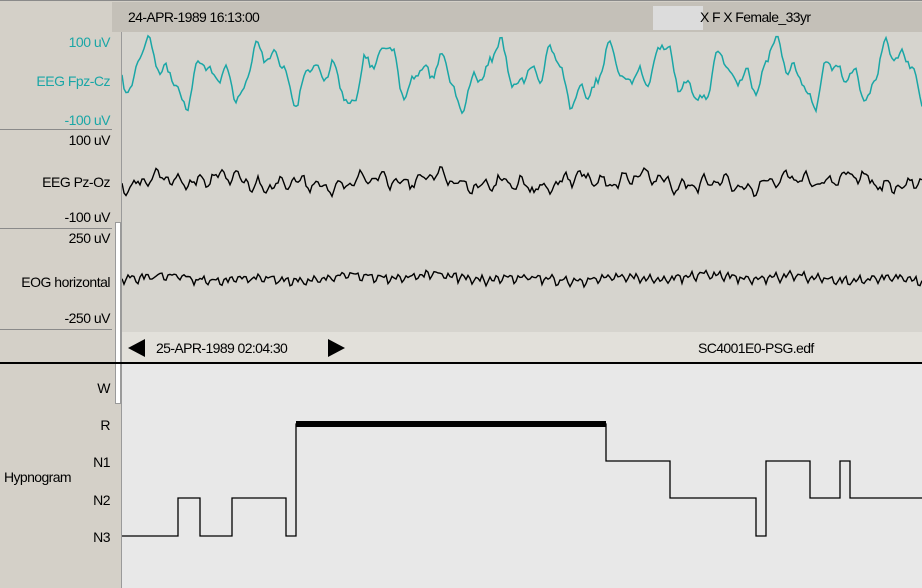 The height and width of the screenshot is (588, 922). I want to click on ch2-scale-top: 100 uV, so click(89, 140).